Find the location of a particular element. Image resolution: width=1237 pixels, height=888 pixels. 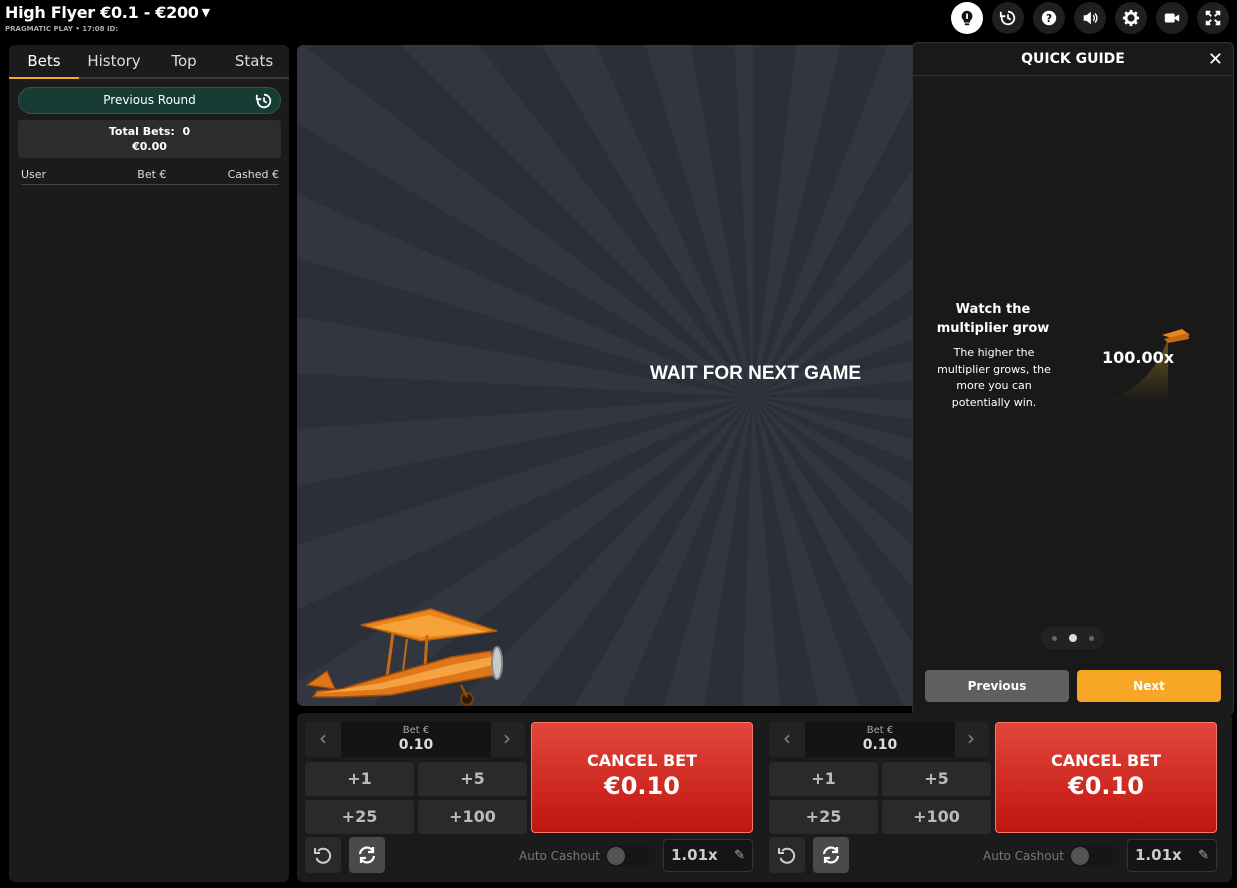

column-bet: Bet € is located at coordinates (152, 174).